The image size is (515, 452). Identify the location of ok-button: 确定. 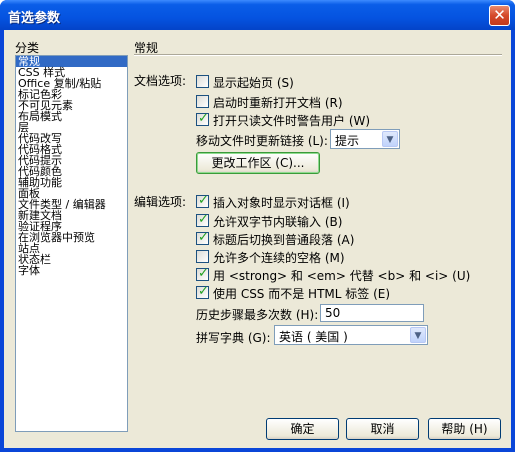
(302, 429).